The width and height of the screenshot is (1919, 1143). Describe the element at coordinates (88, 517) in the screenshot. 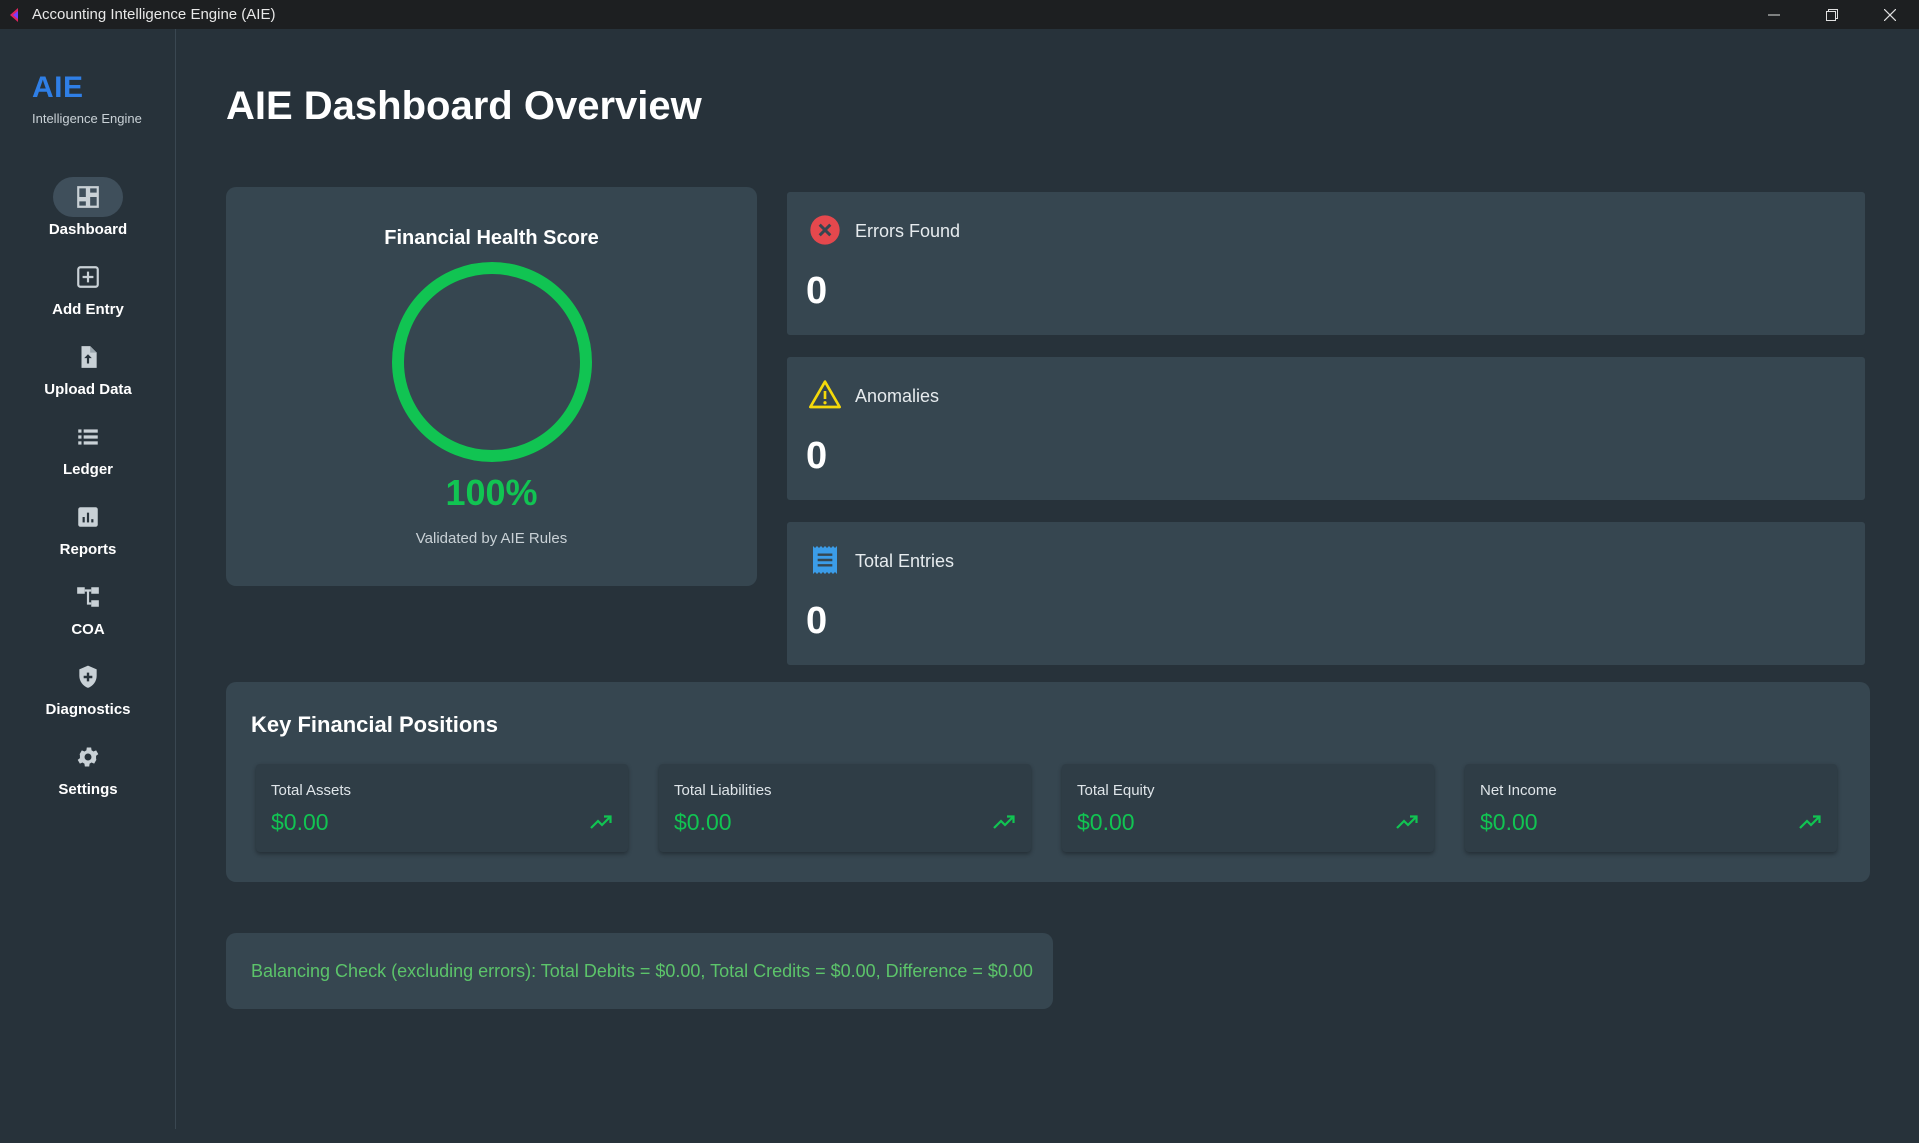

I see `bar-chart-icon` at that location.